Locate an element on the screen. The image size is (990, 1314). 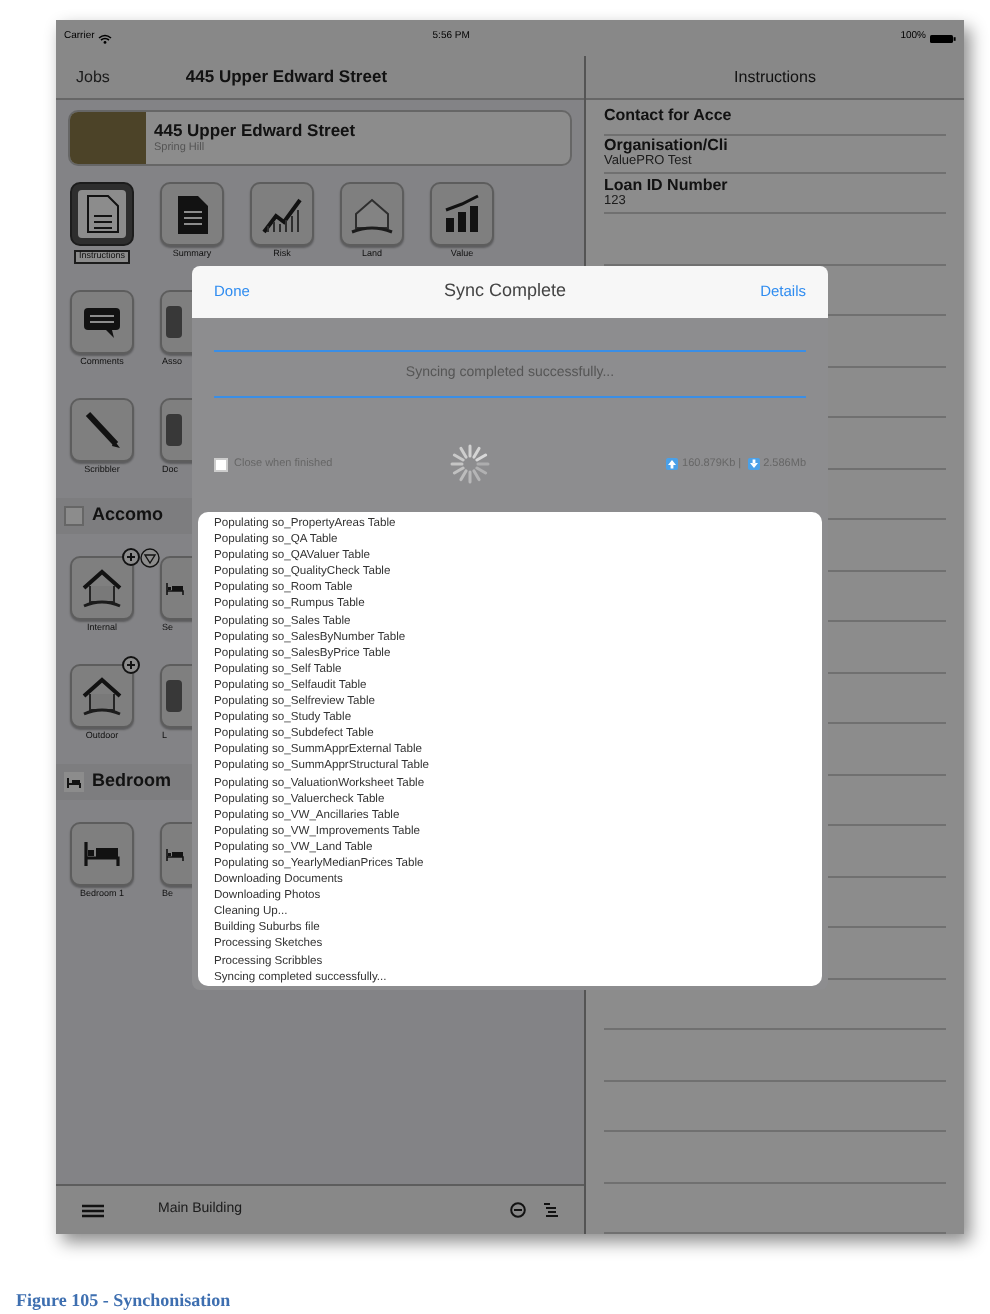
field-label: Organisation/Cli is located at coordinates (667, 146).